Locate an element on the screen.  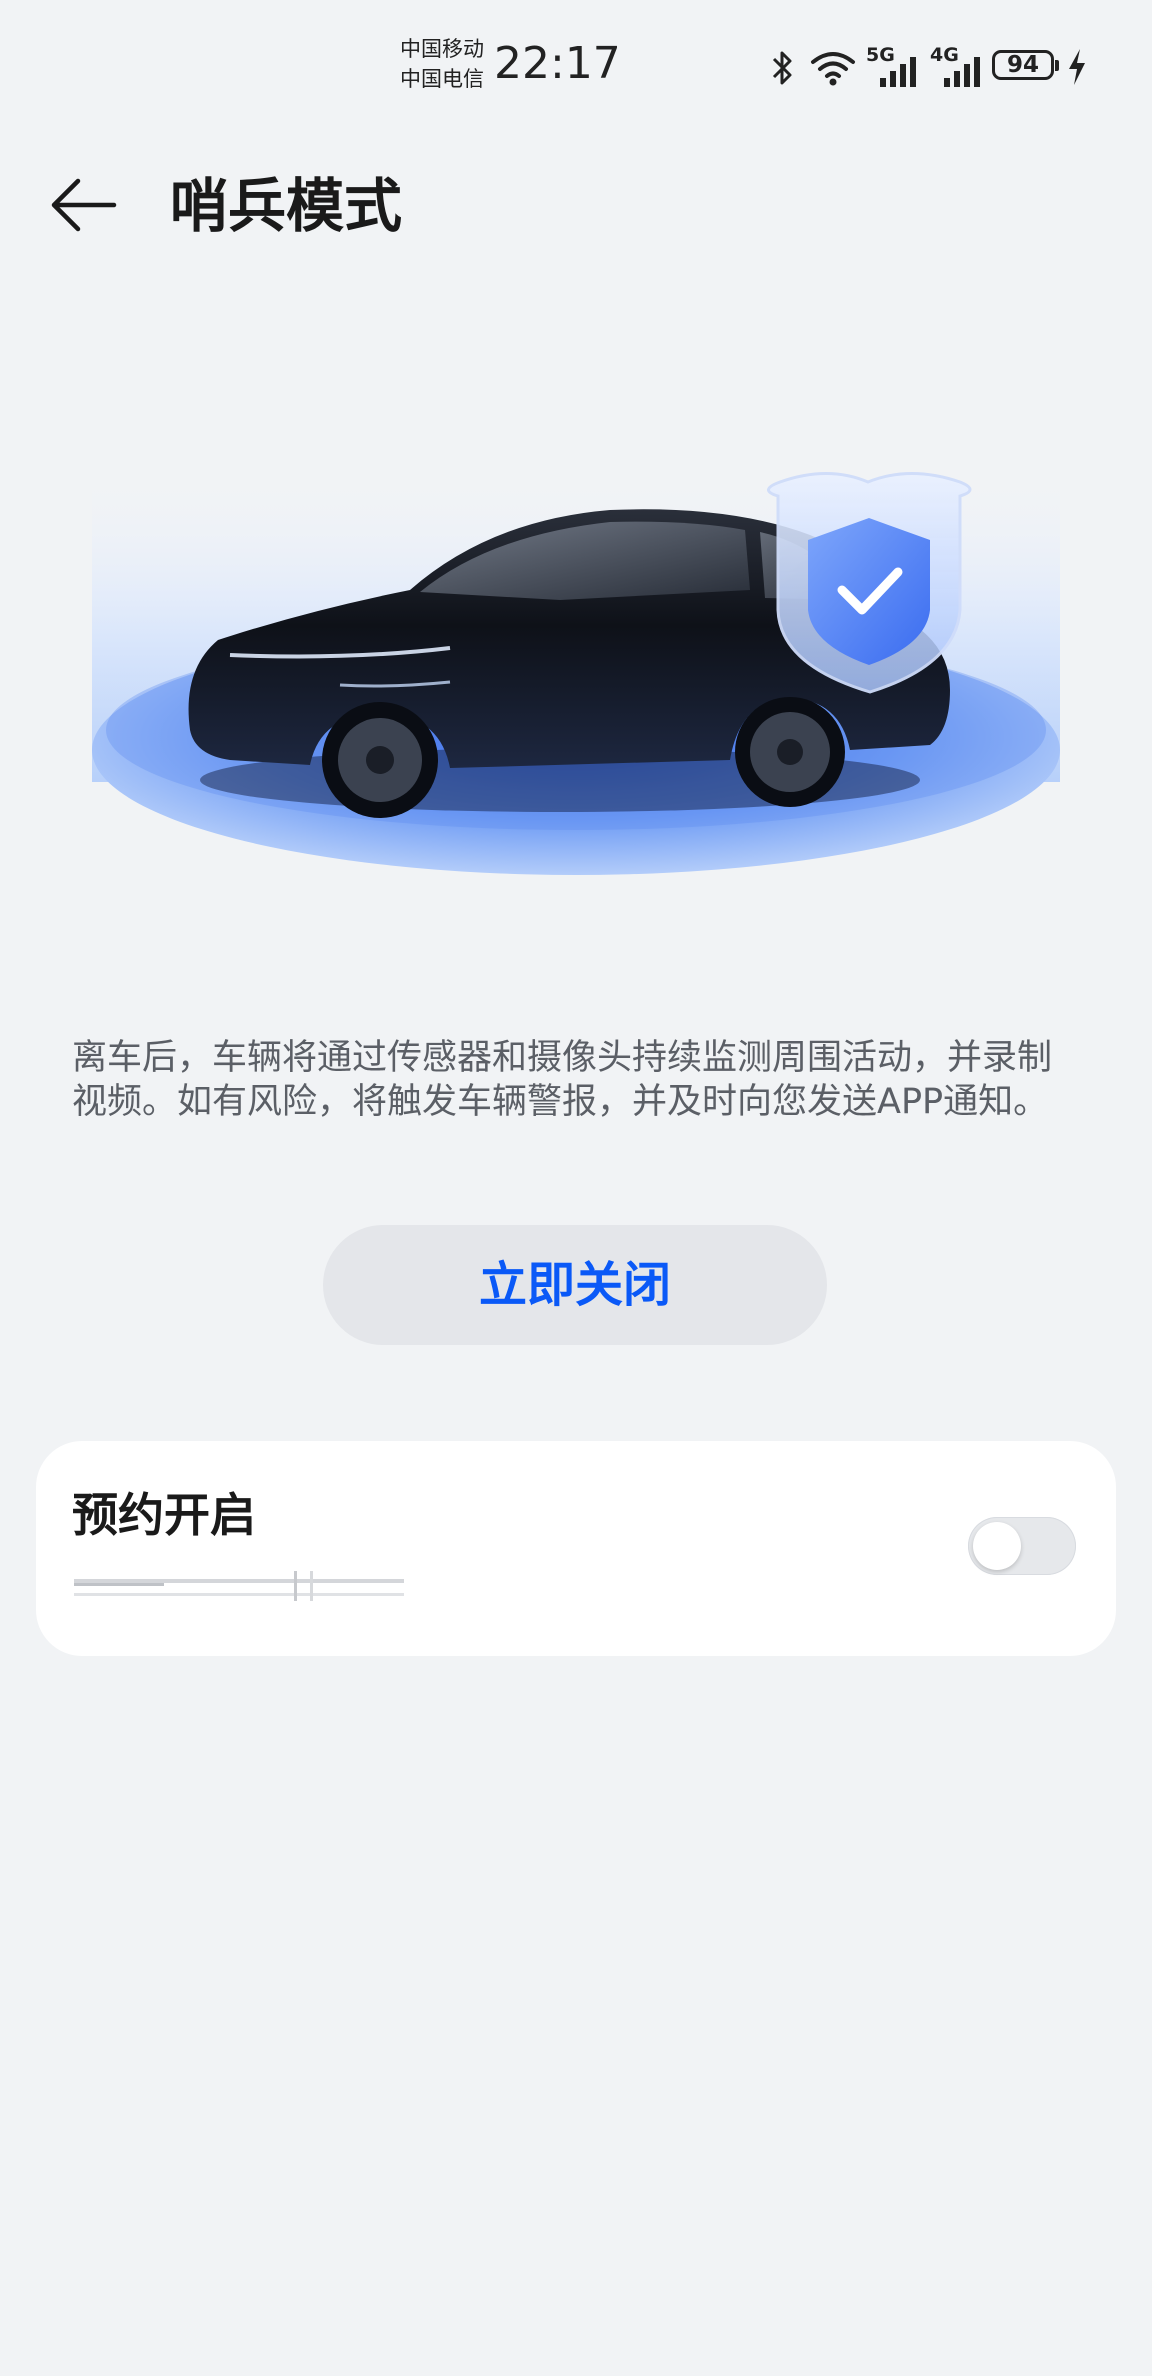
sentry-hero-image is located at coordinates (576, 673).